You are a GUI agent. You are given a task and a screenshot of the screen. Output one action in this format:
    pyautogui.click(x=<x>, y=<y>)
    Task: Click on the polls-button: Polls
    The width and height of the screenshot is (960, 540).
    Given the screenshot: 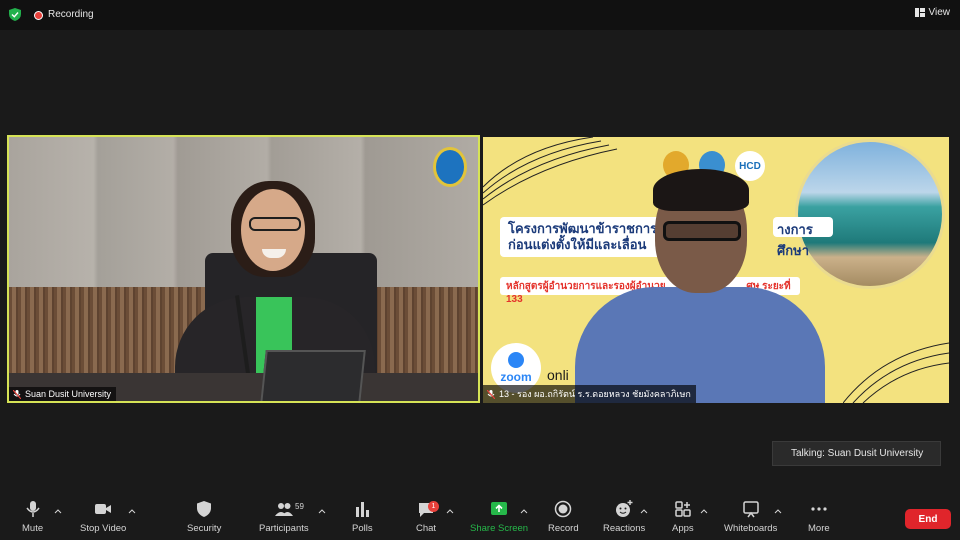 What is the action you would take?
    pyautogui.click(x=362, y=517)
    